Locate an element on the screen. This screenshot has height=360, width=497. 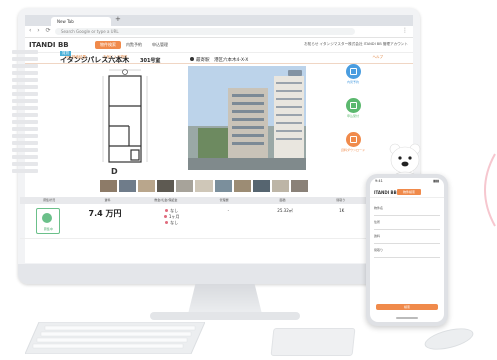
station-info: 最寄駅 港区六本木4-X-X is located at coordinates (219, 60).